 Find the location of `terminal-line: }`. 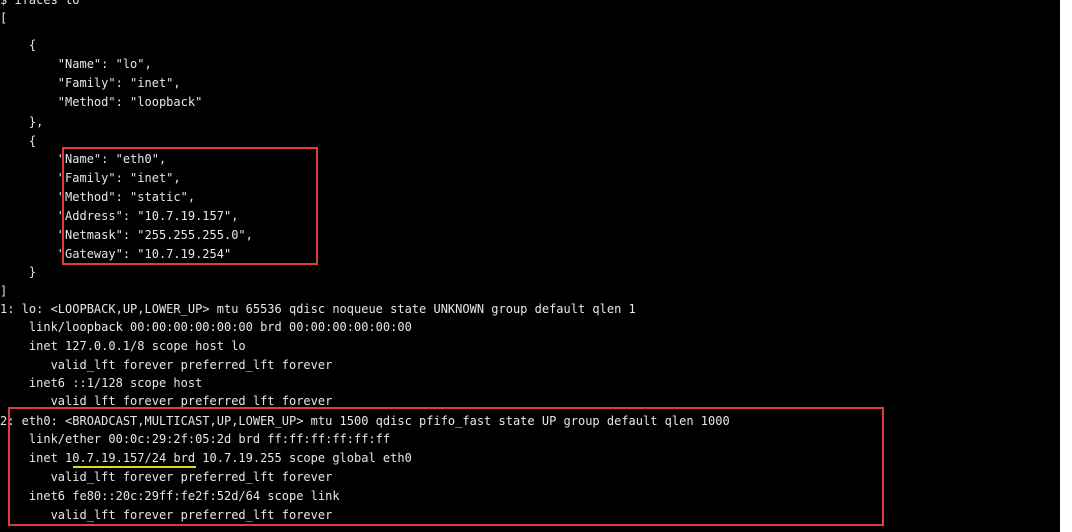

terminal-line: } is located at coordinates (18, 272).